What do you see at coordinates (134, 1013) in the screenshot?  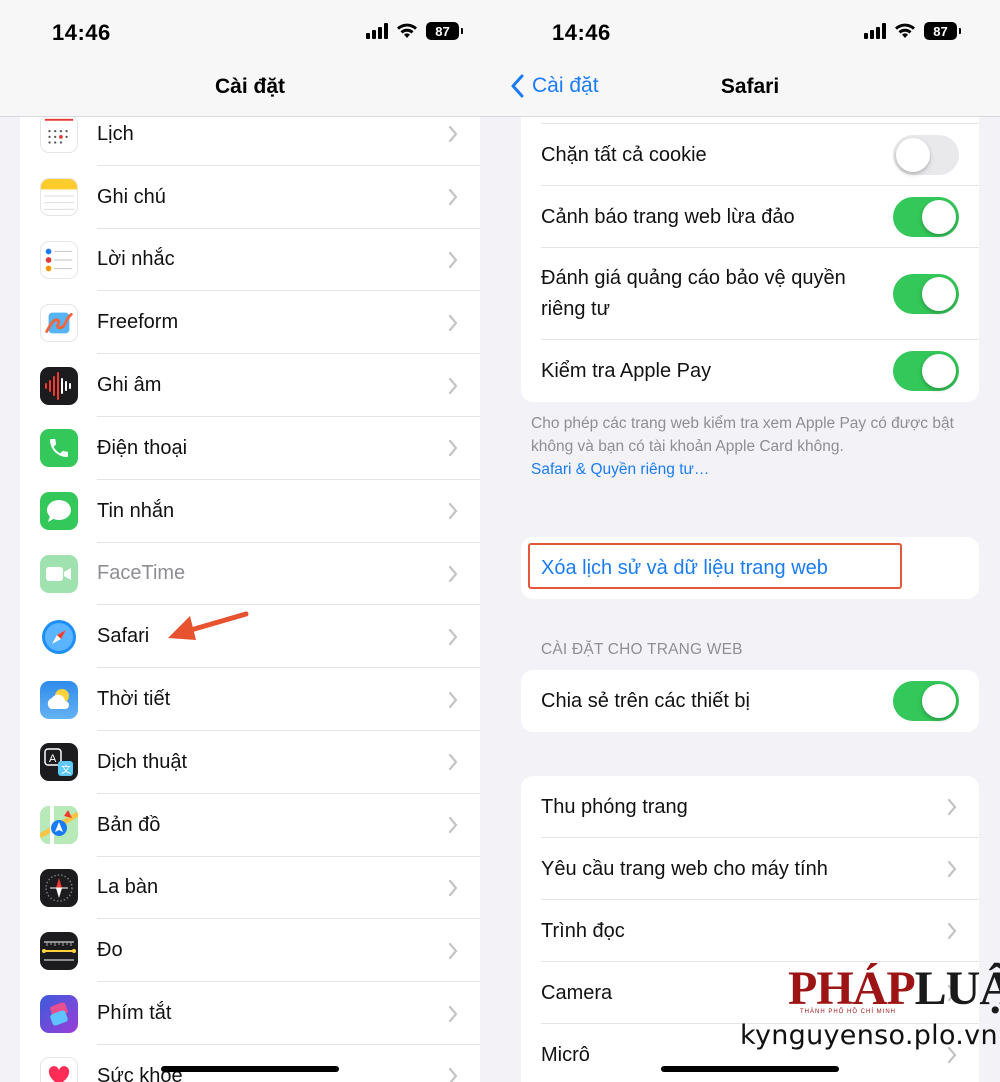 I see `list-item-label: Phím tắt` at bounding box center [134, 1013].